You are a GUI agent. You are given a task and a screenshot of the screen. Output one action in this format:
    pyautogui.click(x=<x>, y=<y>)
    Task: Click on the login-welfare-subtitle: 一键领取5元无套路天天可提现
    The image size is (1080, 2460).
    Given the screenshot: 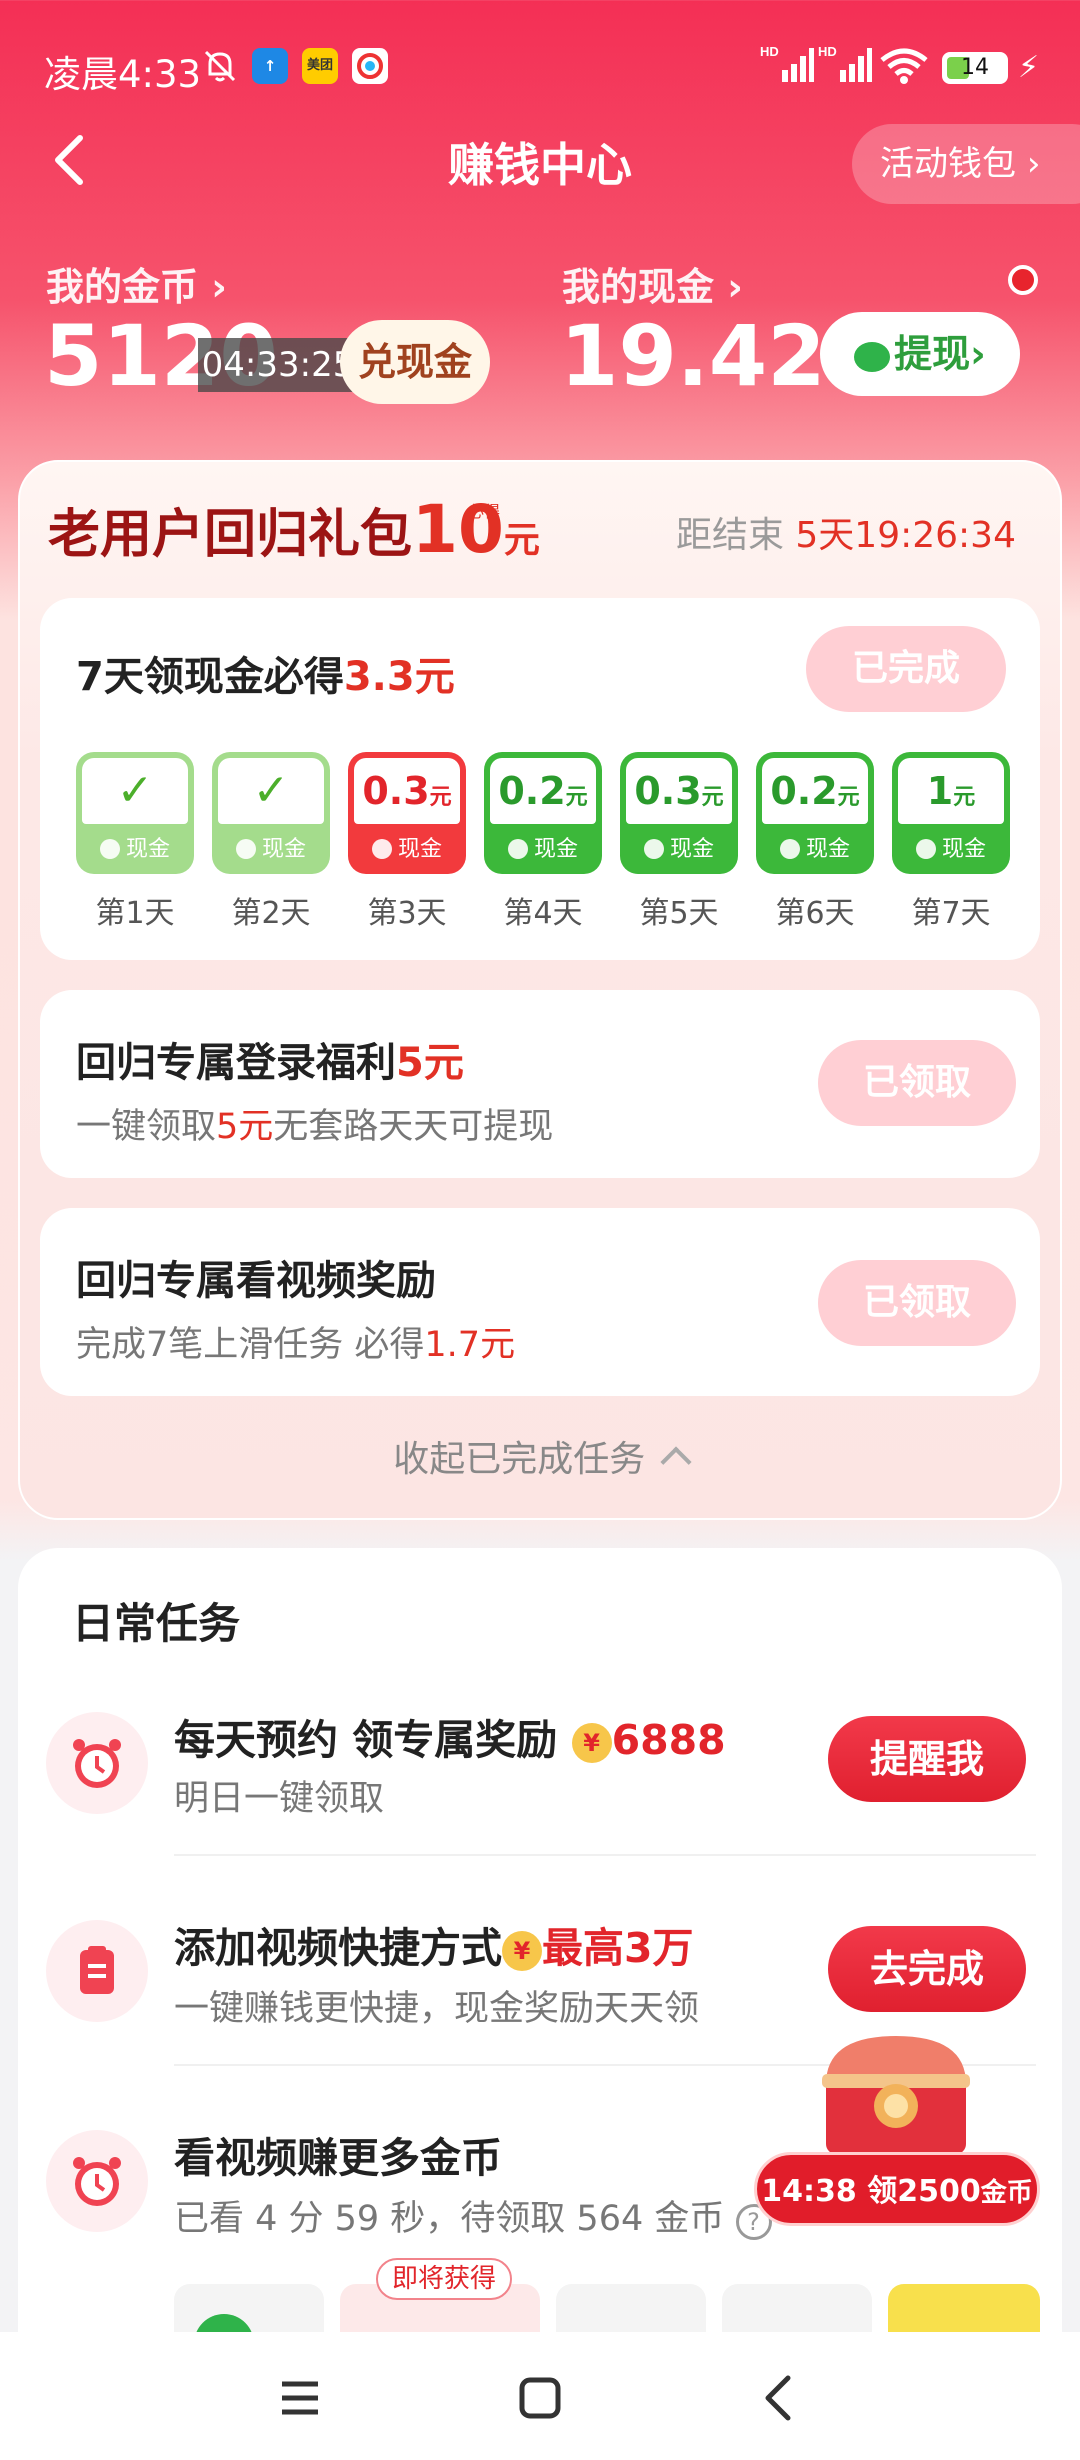 What is the action you would take?
    pyautogui.click(x=314, y=1123)
    